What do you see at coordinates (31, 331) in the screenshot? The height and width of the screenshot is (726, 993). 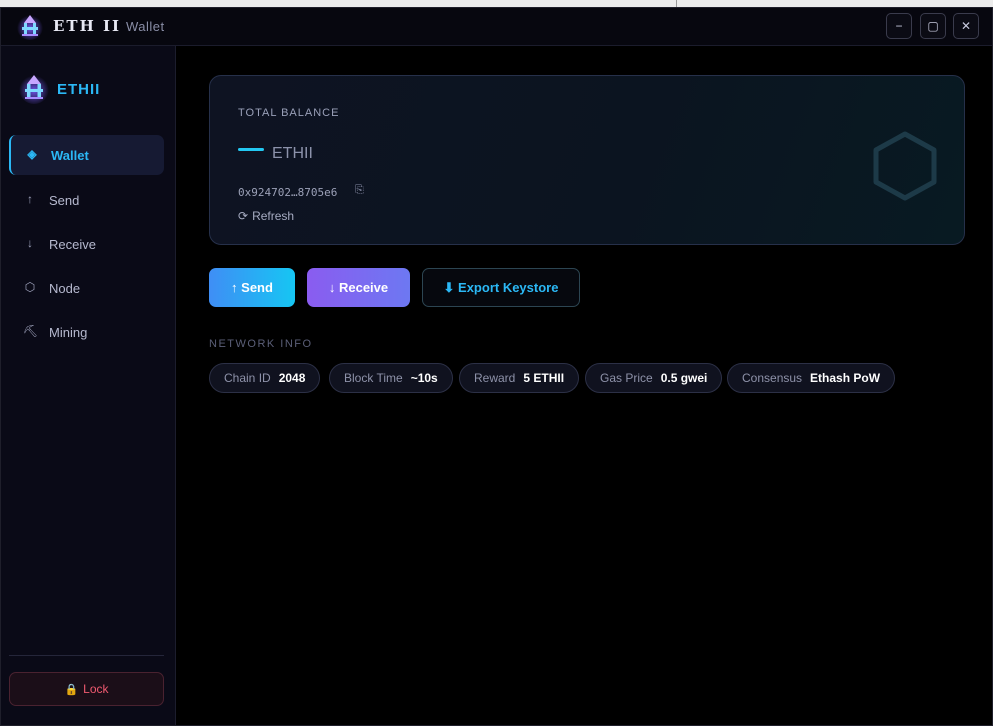 I see `pickaxe-icon: ⛏` at bounding box center [31, 331].